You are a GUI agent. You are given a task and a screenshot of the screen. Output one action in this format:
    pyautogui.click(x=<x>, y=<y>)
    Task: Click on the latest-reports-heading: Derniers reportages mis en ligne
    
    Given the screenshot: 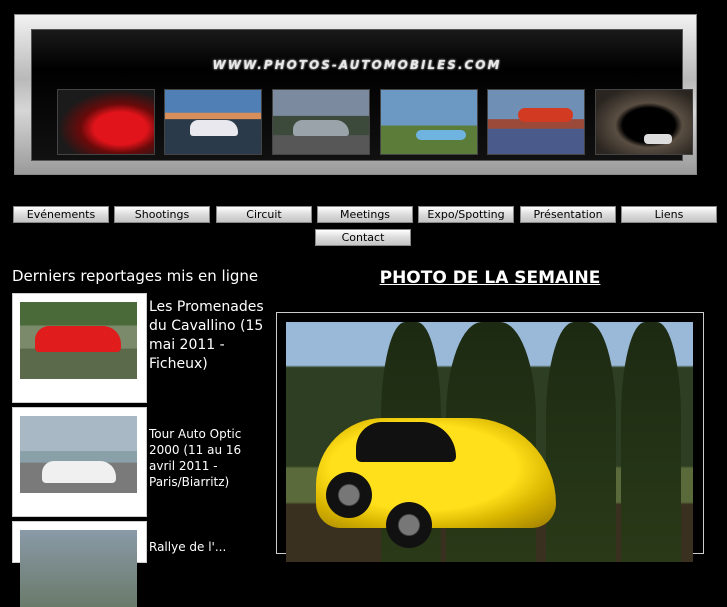 What is the action you would take?
    pyautogui.click(x=135, y=276)
    